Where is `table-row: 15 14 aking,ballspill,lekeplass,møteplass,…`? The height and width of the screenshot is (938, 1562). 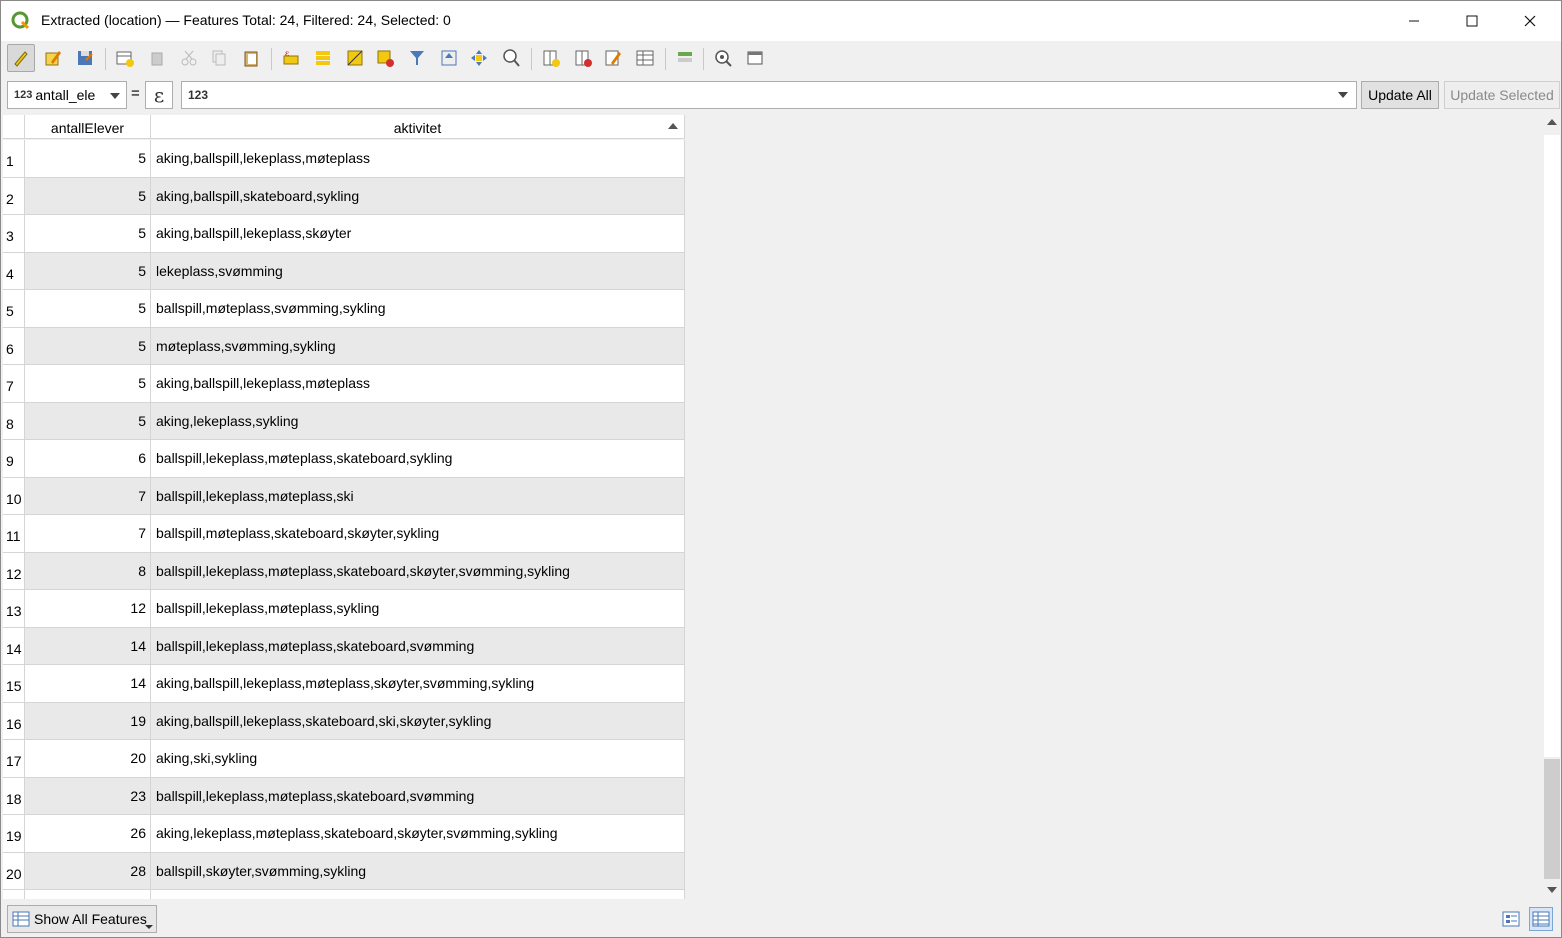 table-row: 15 14 aking,ballspill,lekeplass,møteplass,… is located at coordinates (344, 684).